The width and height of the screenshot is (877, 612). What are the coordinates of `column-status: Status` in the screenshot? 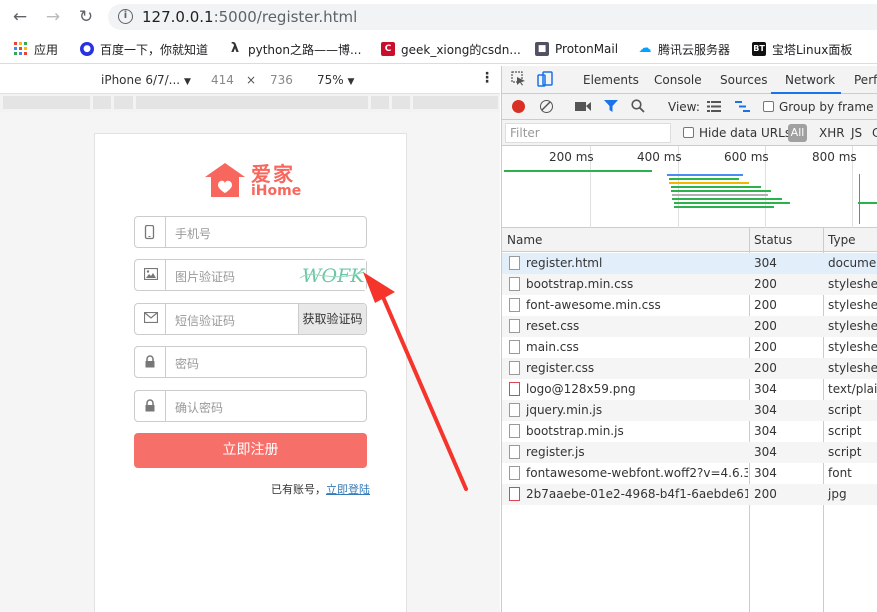 It's located at (773, 240).